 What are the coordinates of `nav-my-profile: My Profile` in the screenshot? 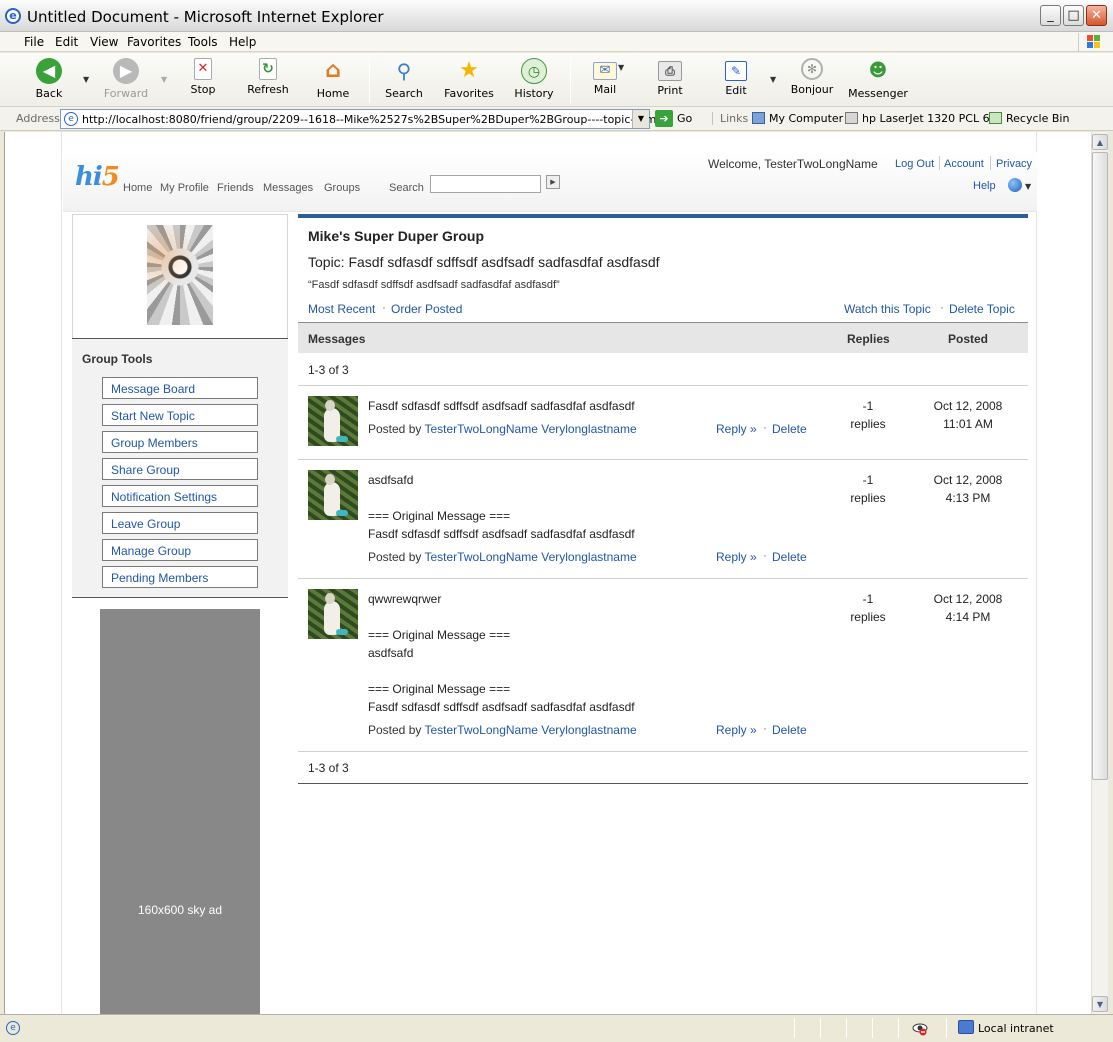 It's located at (184, 188).